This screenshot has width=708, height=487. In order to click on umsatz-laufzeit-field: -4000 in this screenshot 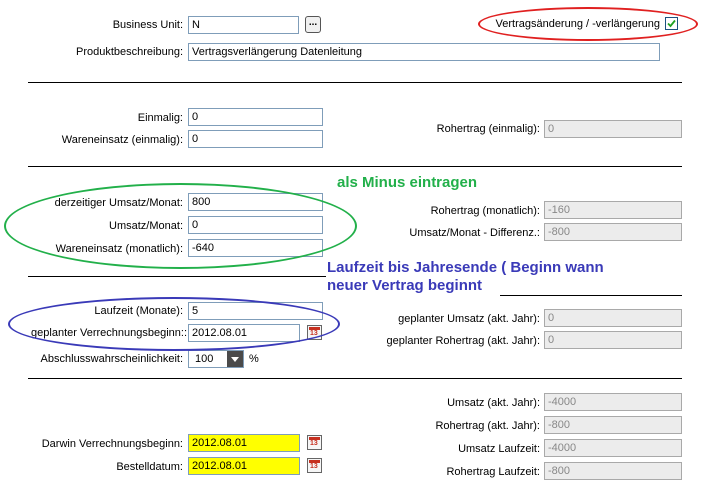, I will do `click(613, 448)`.